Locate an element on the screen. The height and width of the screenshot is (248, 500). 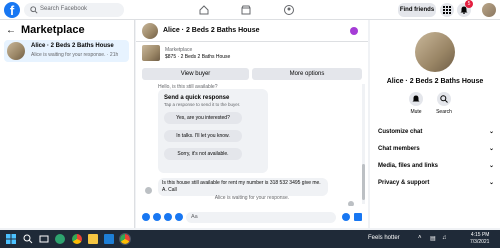
arrow-left-icon: ← is located at coordinates (11, 30).